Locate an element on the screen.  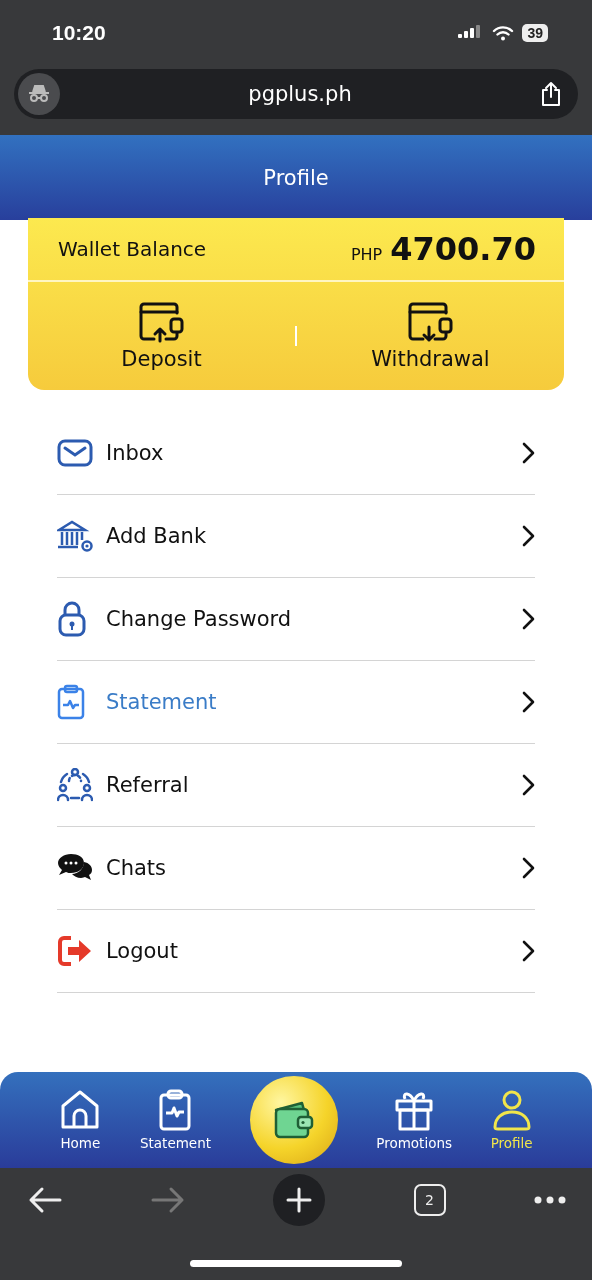
logout-icon is located at coordinates (75, 951).